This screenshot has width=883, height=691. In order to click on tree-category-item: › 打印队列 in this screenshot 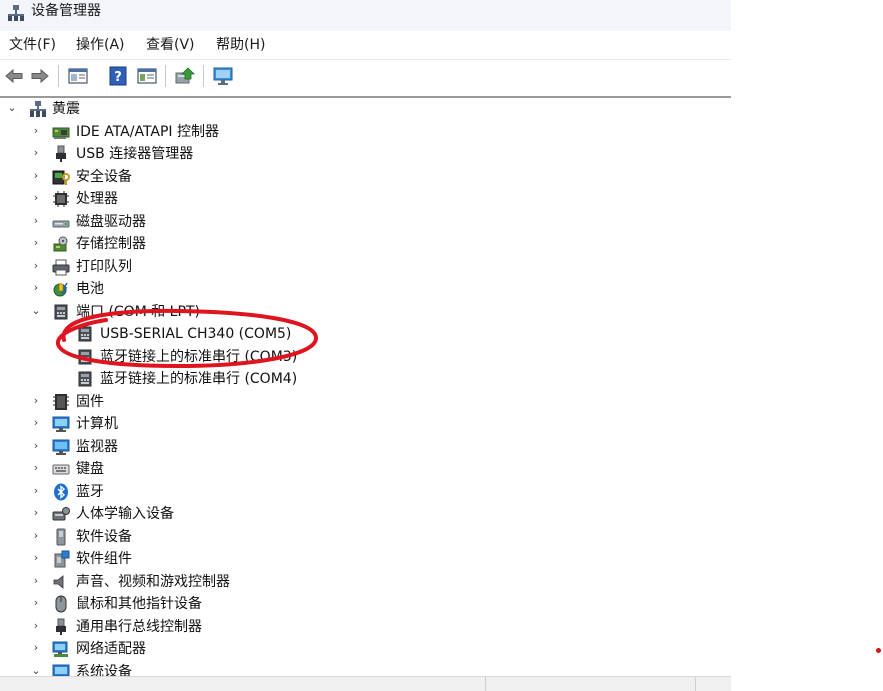, I will do `click(365, 267)`.